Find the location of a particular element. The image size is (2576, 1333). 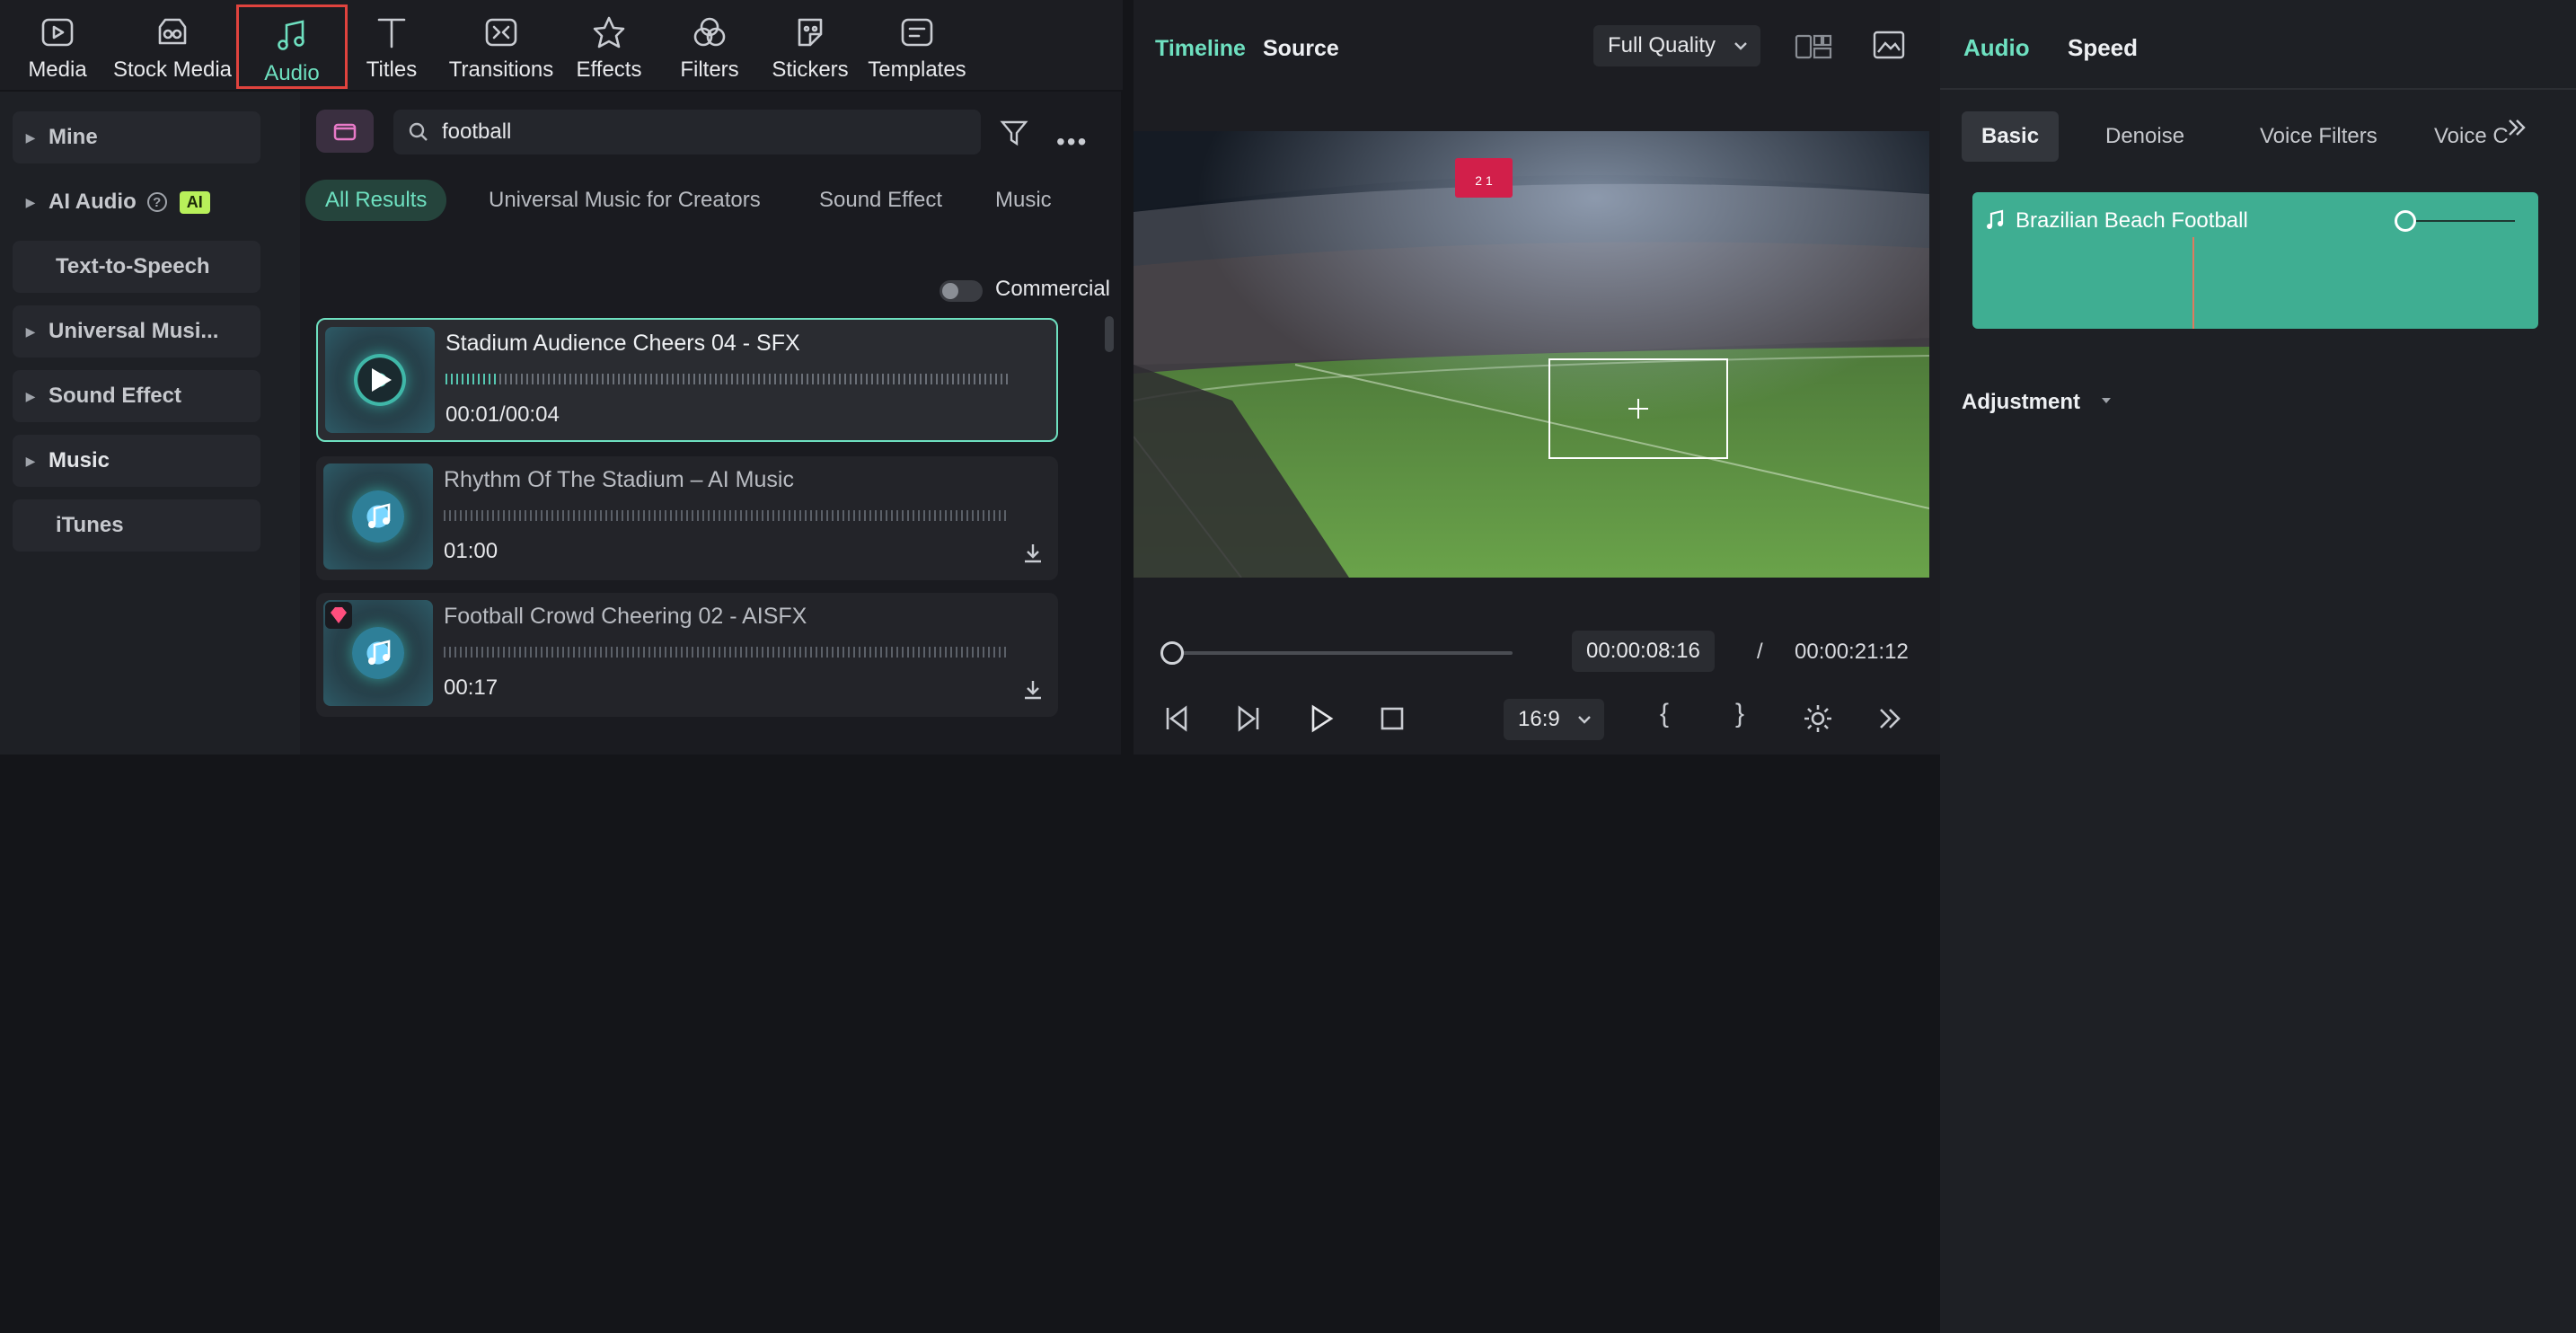

category-music: ▶ Music is located at coordinates (136, 461).